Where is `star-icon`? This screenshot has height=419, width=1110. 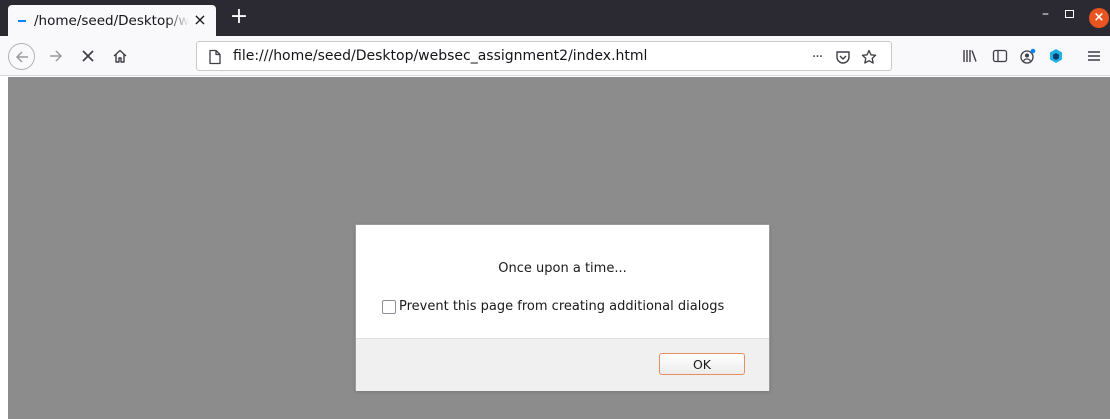
star-icon is located at coordinates (869, 56).